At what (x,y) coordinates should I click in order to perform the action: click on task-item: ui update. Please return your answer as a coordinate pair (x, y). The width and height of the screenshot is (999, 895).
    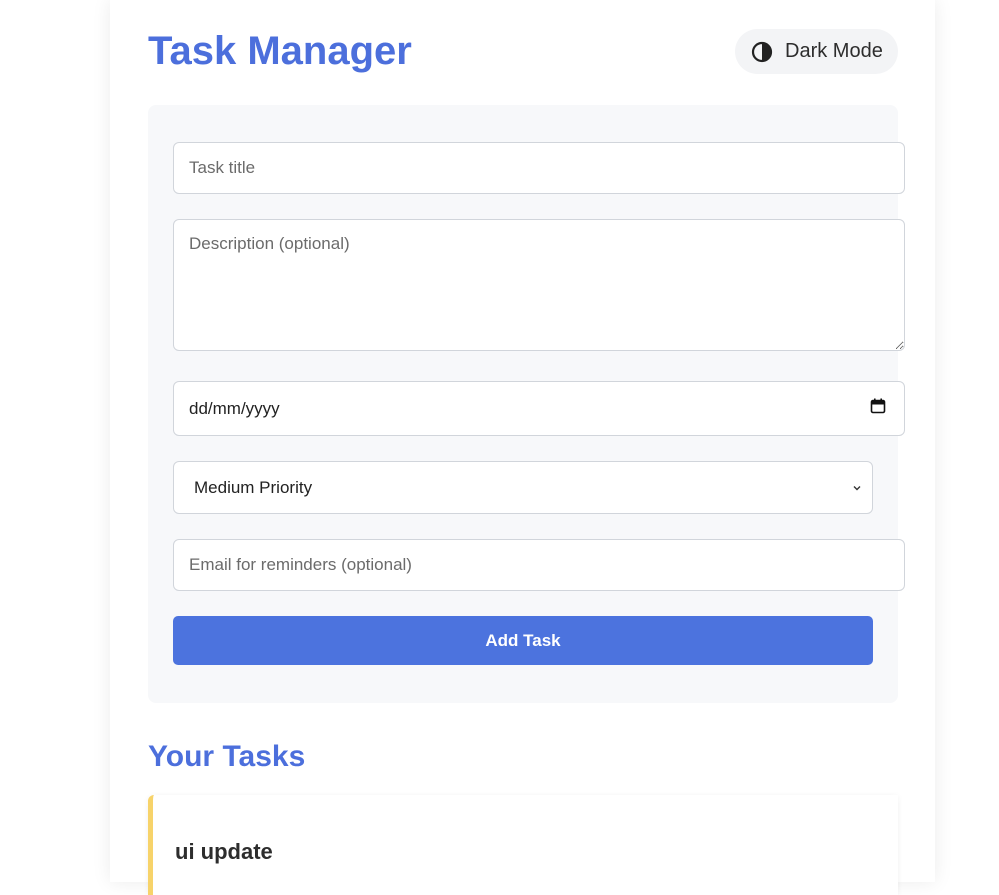
    Looking at the image, I should click on (523, 845).